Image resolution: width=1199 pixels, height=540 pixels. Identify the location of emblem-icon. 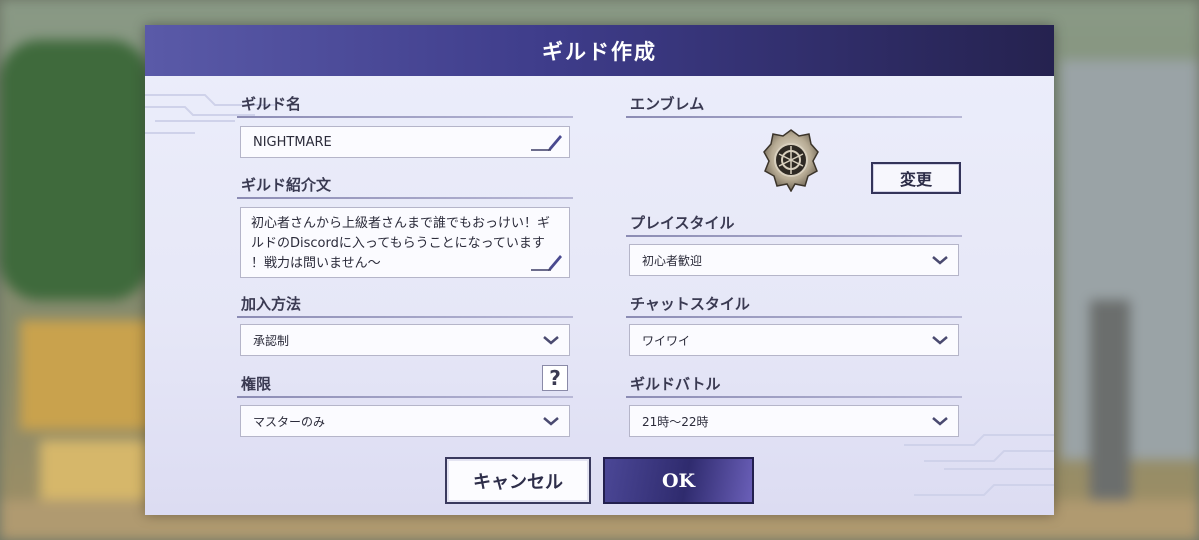
(791, 160).